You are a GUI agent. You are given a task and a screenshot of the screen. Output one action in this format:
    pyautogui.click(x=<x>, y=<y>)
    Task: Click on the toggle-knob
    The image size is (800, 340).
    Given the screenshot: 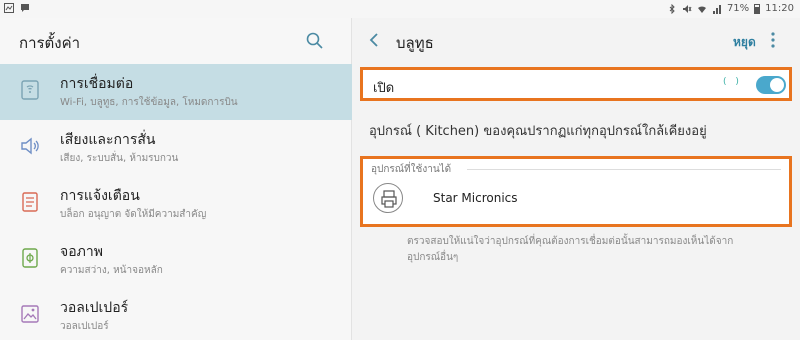 What is the action you would take?
    pyautogui.click(x=777, y=85)
    